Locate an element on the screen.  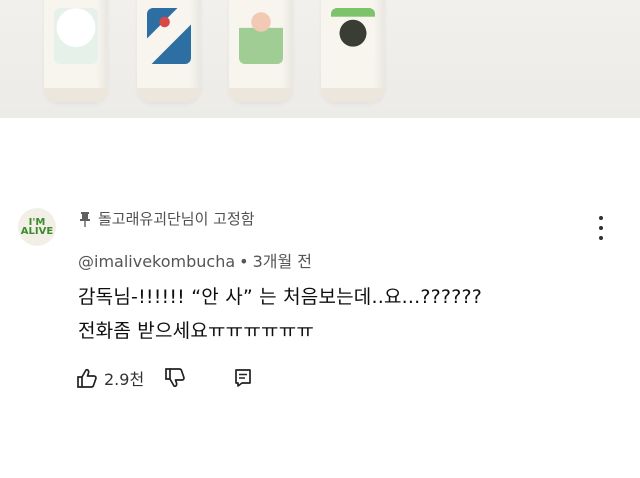
reply-button is located at coordinates (243, 378).